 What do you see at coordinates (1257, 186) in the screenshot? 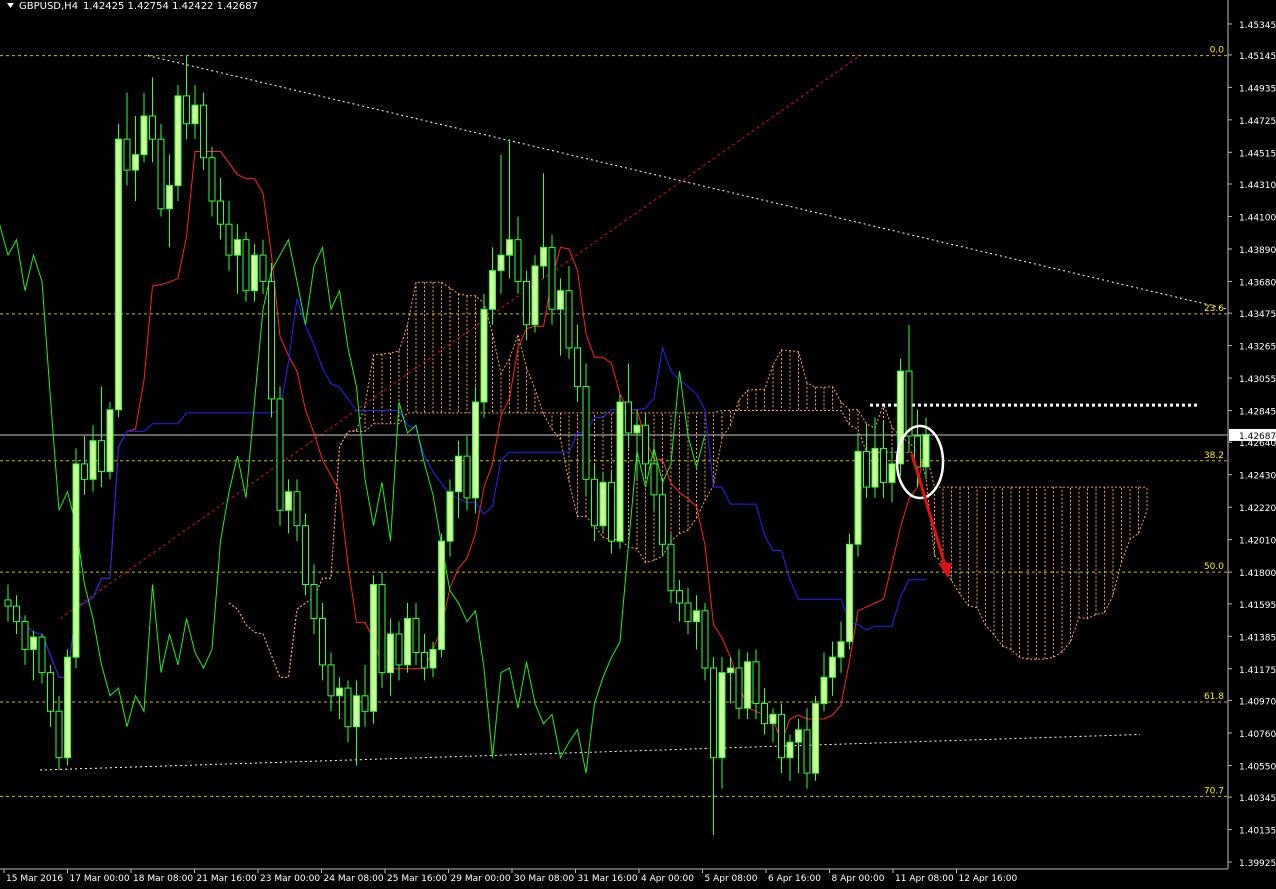
I see `price-tick-label: 1.44310` at bounding box center [1257, 186].